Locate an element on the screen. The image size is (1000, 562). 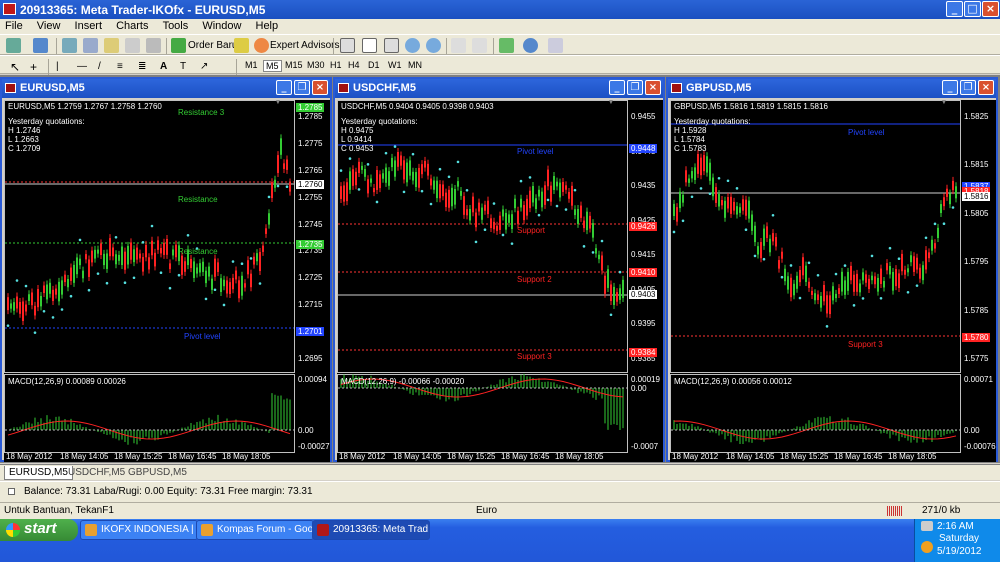
status-help: Untuk Bantuan, TekanF1 is located at coordinates (59, 510).